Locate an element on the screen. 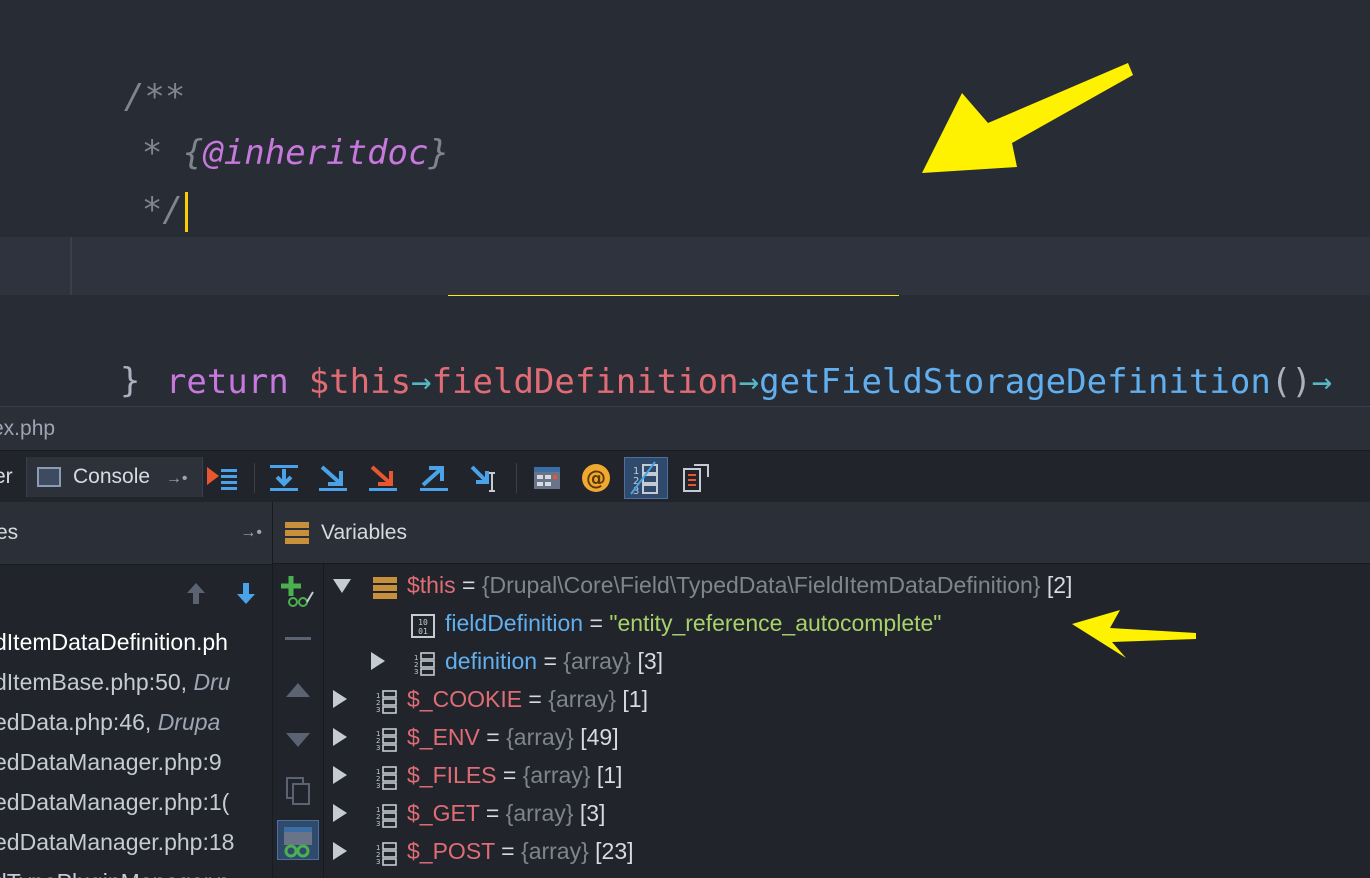  force-step-into-icon is located at coordinates (383, 478).